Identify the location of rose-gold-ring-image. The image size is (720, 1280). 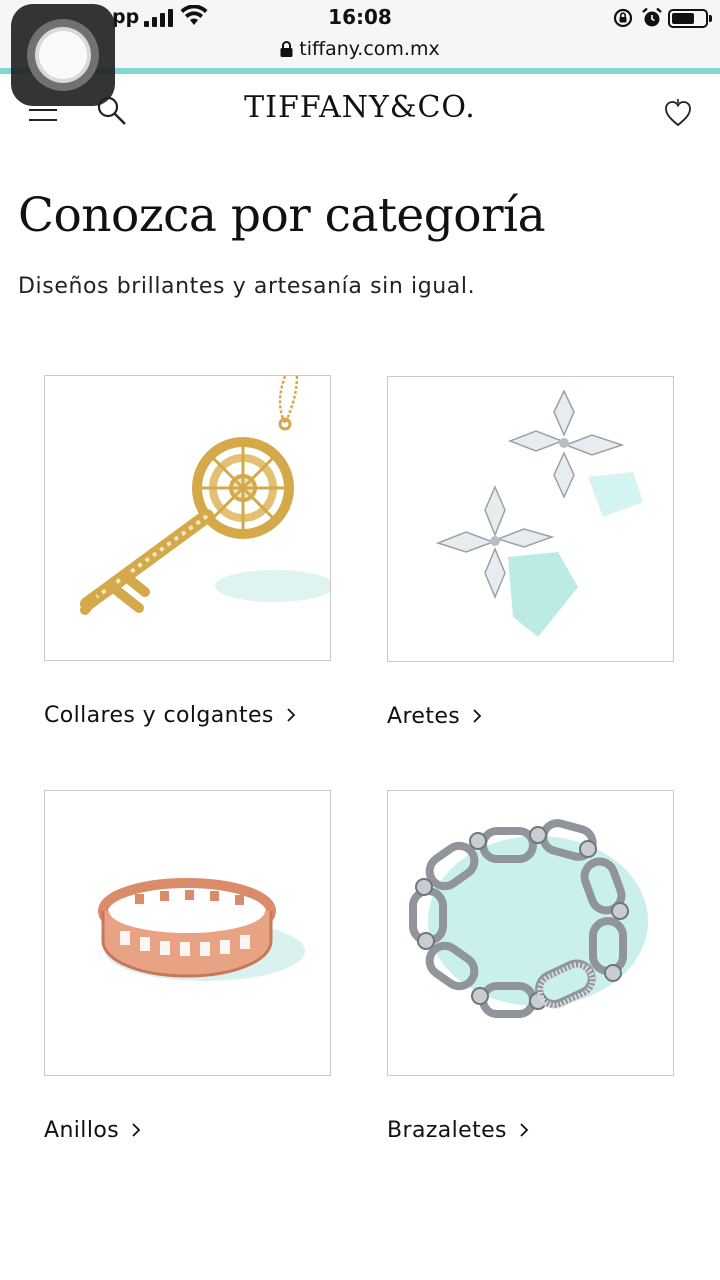
(187, 933).